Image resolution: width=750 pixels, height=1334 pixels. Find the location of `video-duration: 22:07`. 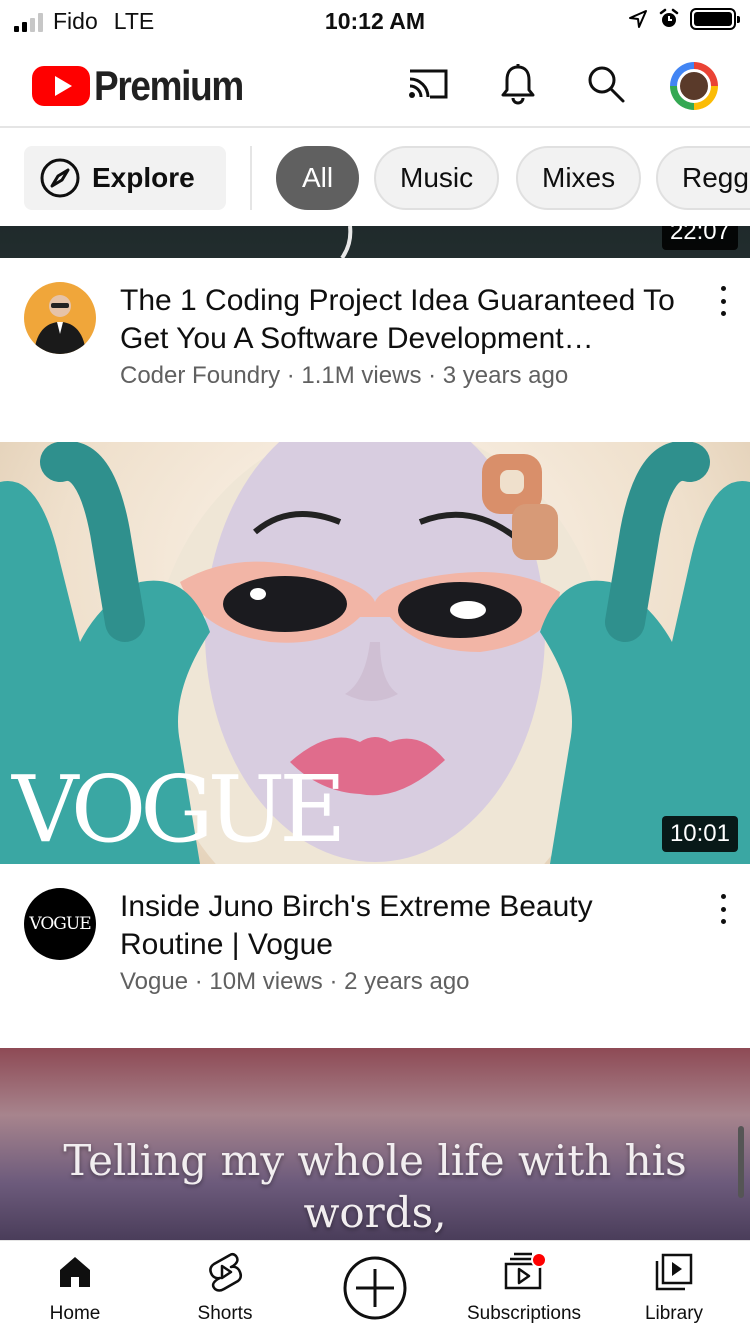

video-duration: 22:07 is located at coordinates (699, 238).